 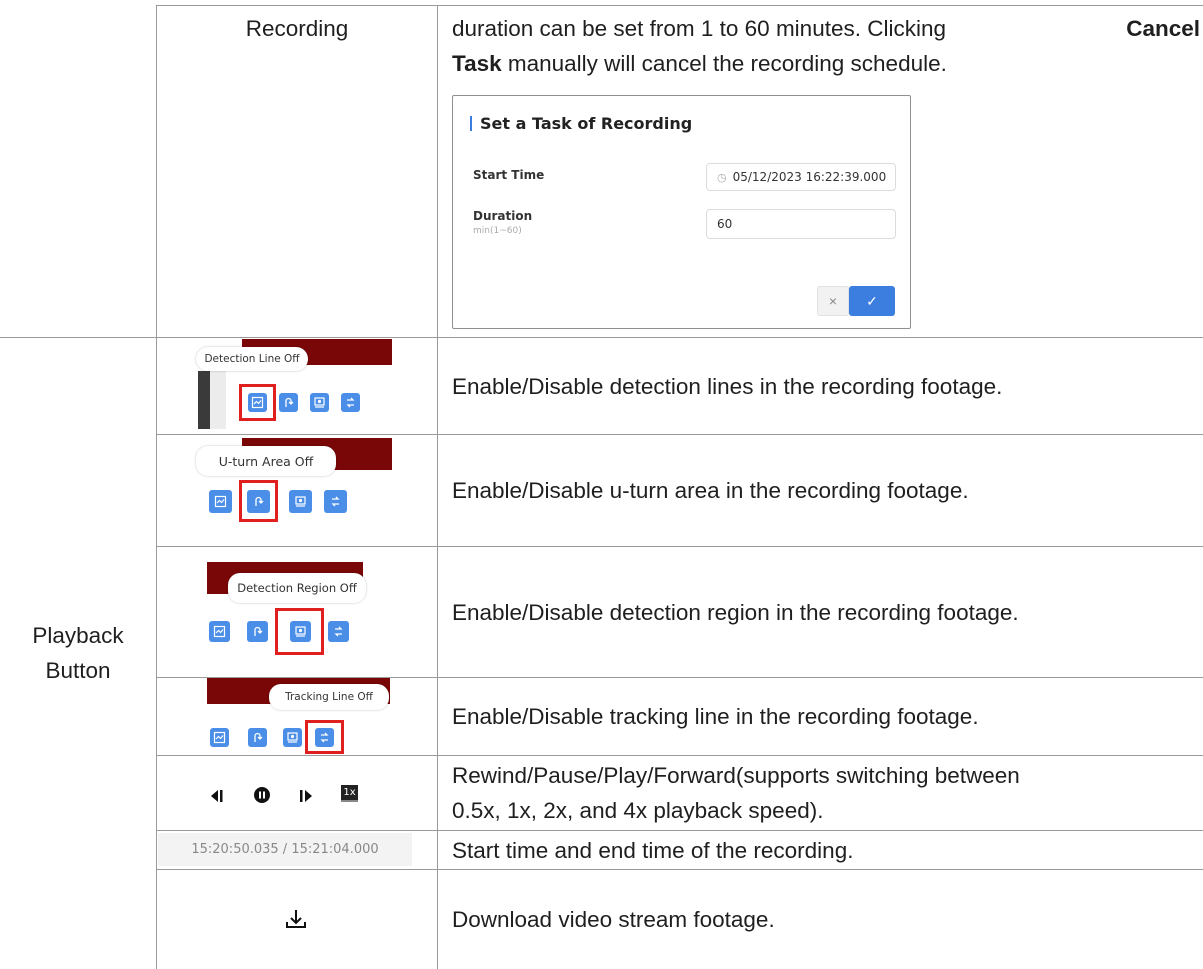 I want to click on playback-speed-button: 1x, so click(x=349, y=793).